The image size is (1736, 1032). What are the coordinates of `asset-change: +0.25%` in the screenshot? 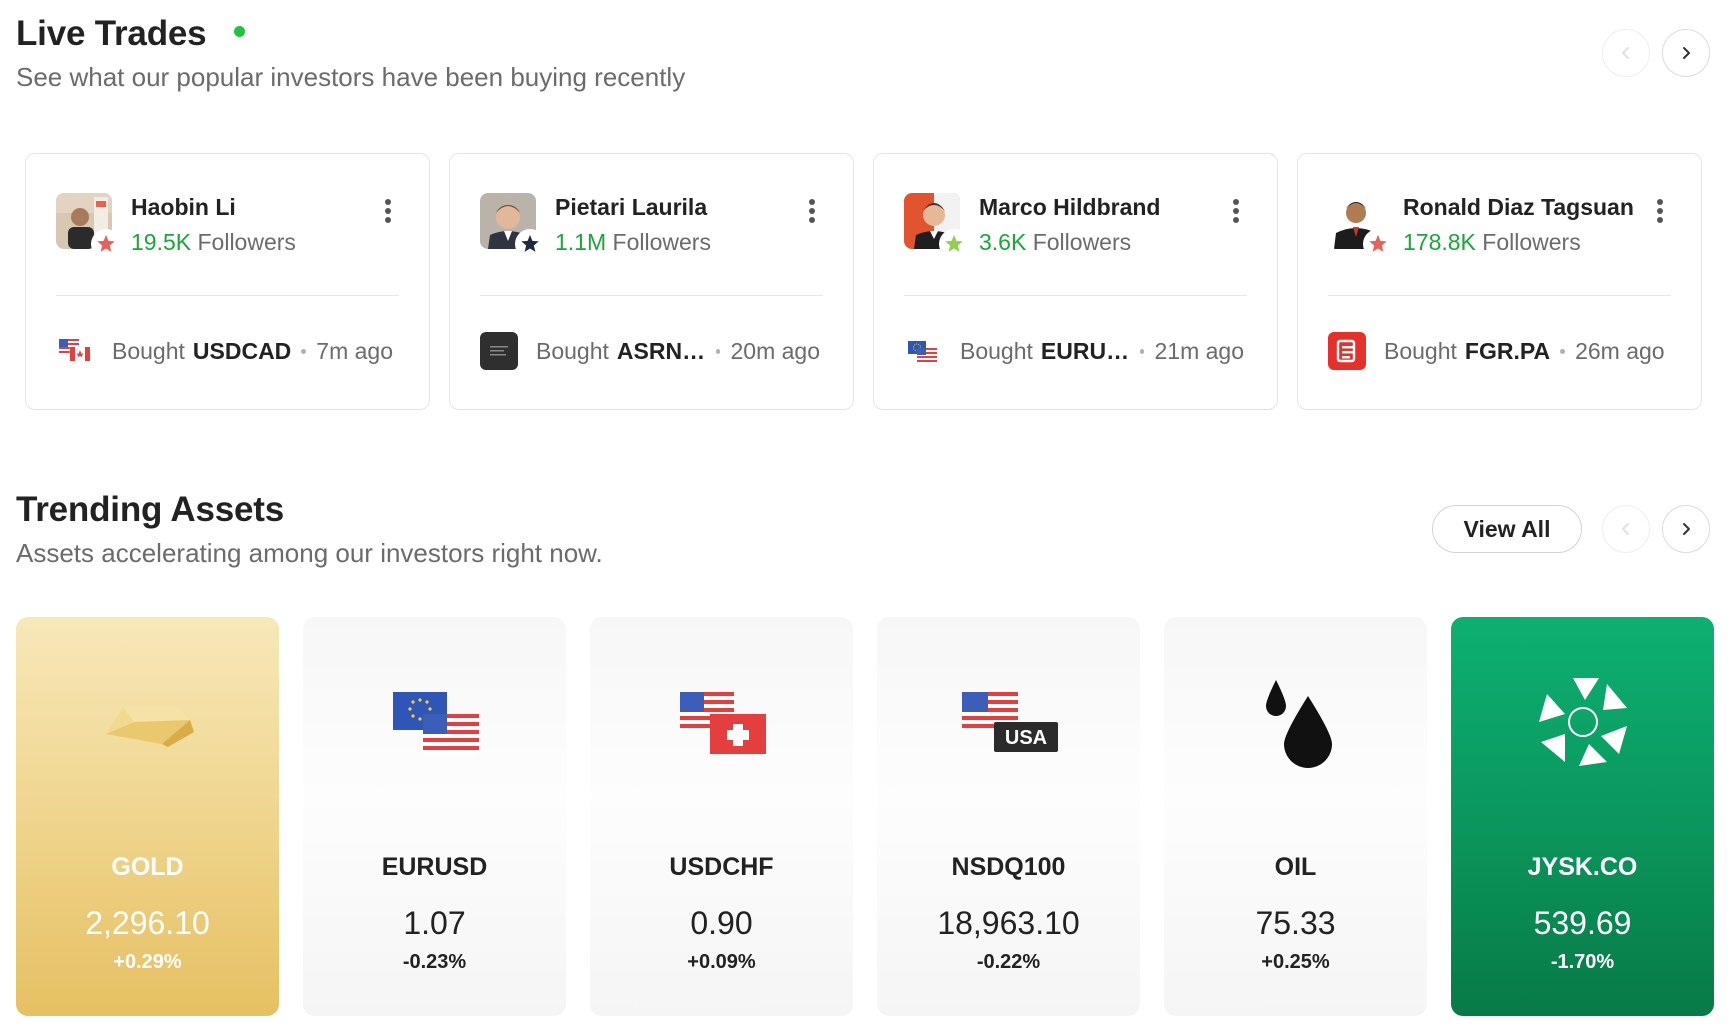 It's located at (1295, 962).